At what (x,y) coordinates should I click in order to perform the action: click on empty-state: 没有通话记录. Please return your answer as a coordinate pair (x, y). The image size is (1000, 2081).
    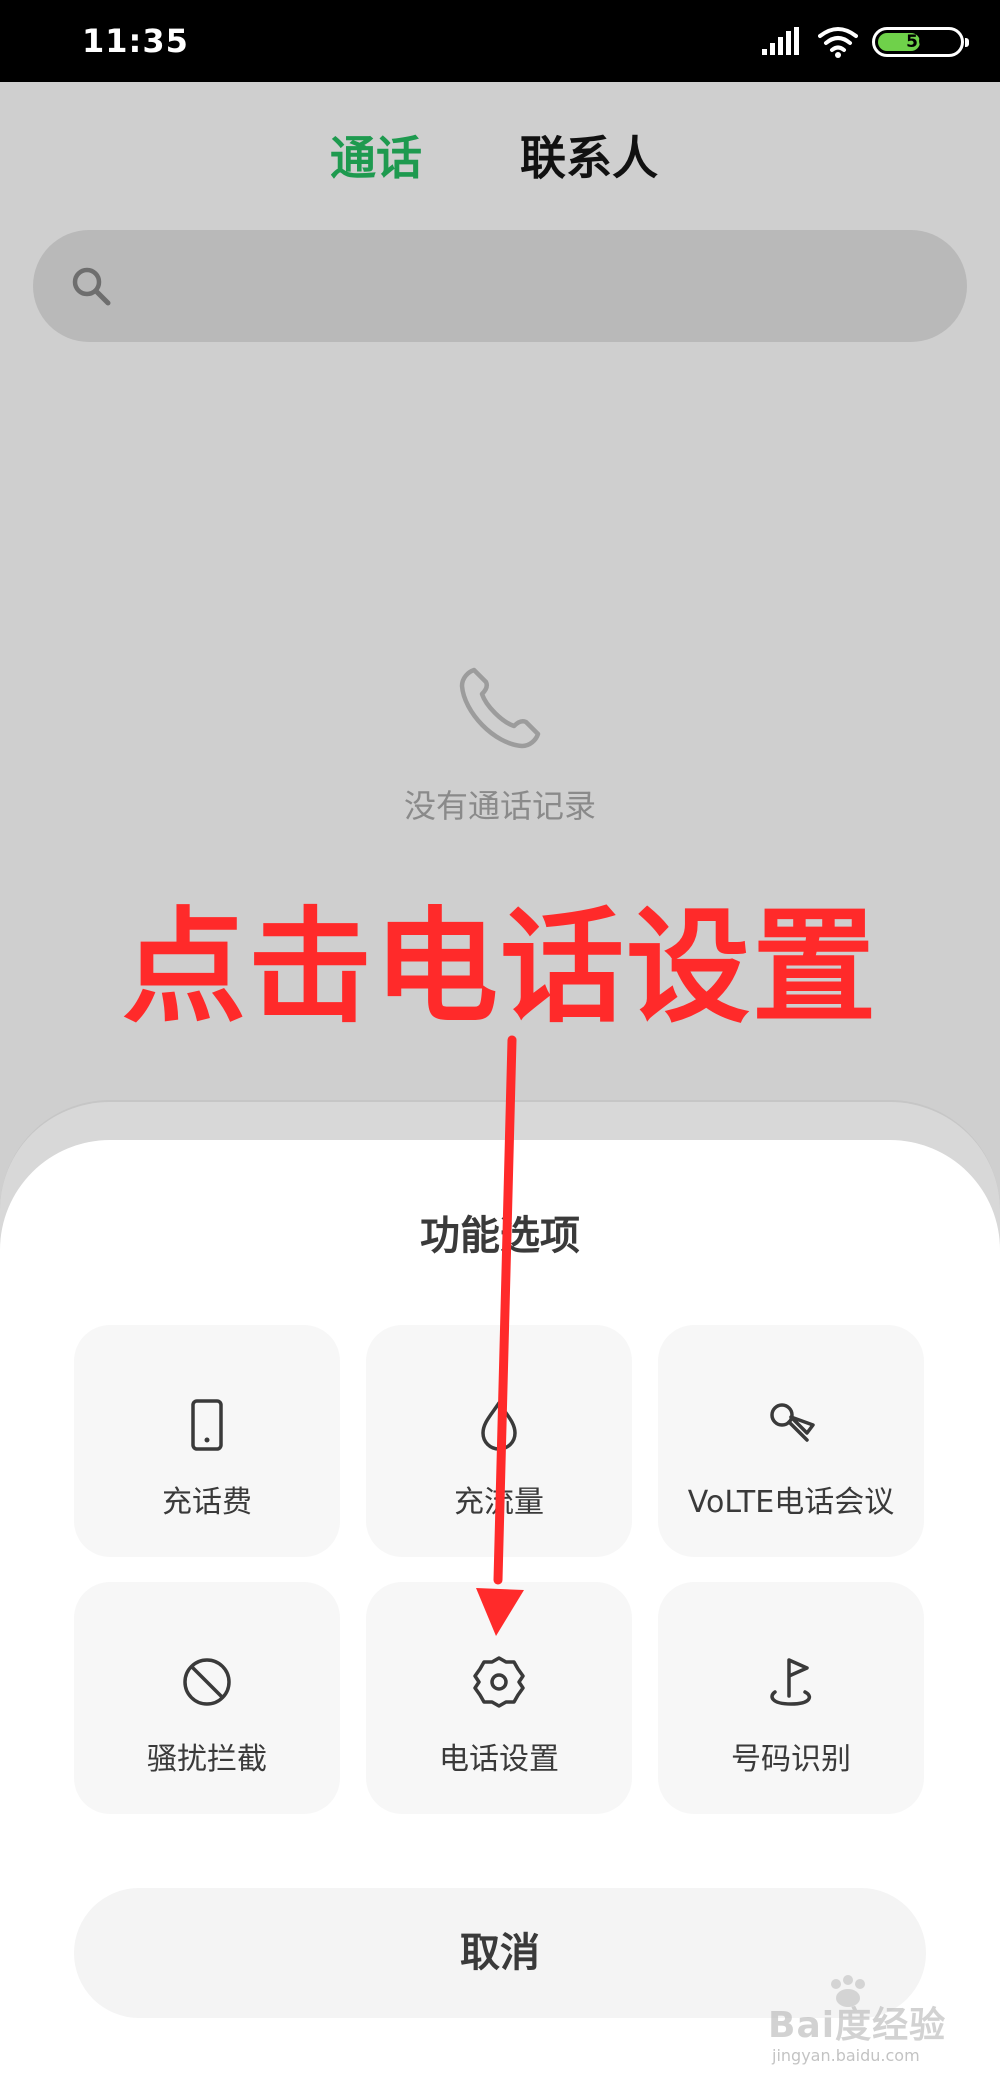
    Looking at the image, I should click on (500, 745).